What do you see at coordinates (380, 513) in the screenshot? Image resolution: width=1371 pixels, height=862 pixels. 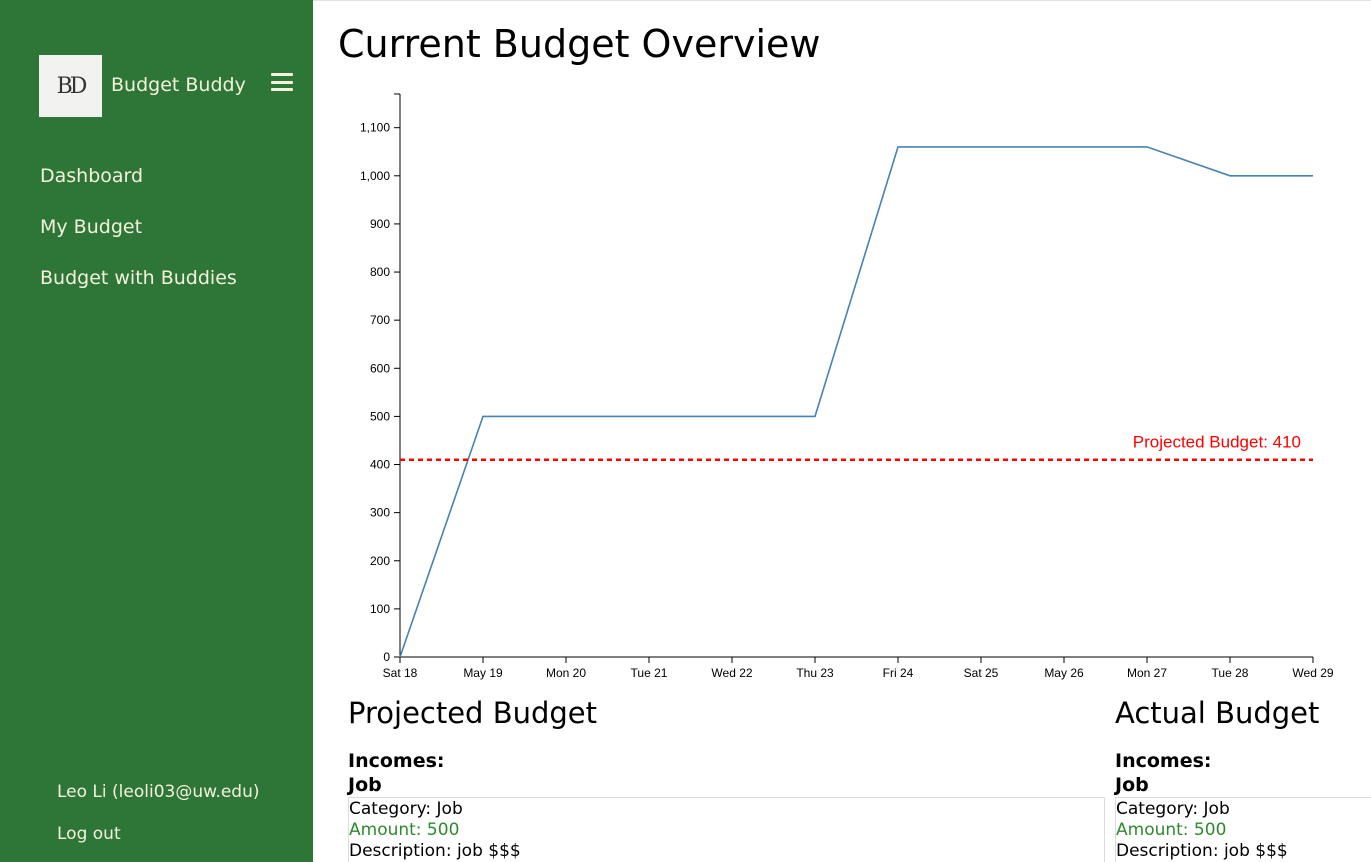 I see `y-tick-label: 300` at bounding box center [380, 513].